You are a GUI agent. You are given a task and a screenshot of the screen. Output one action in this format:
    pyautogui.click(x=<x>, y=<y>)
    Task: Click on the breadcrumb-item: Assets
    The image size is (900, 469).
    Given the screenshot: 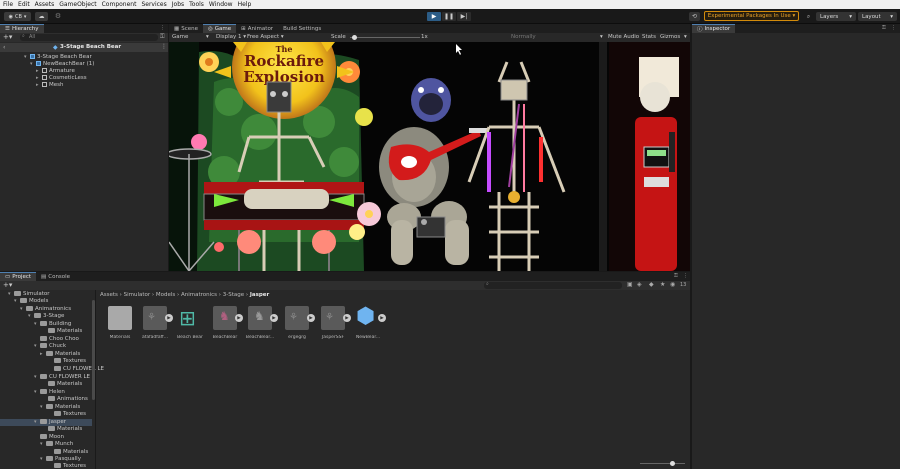 What is the action you would take?
    pyautogui.click(x=109, y=295)
    